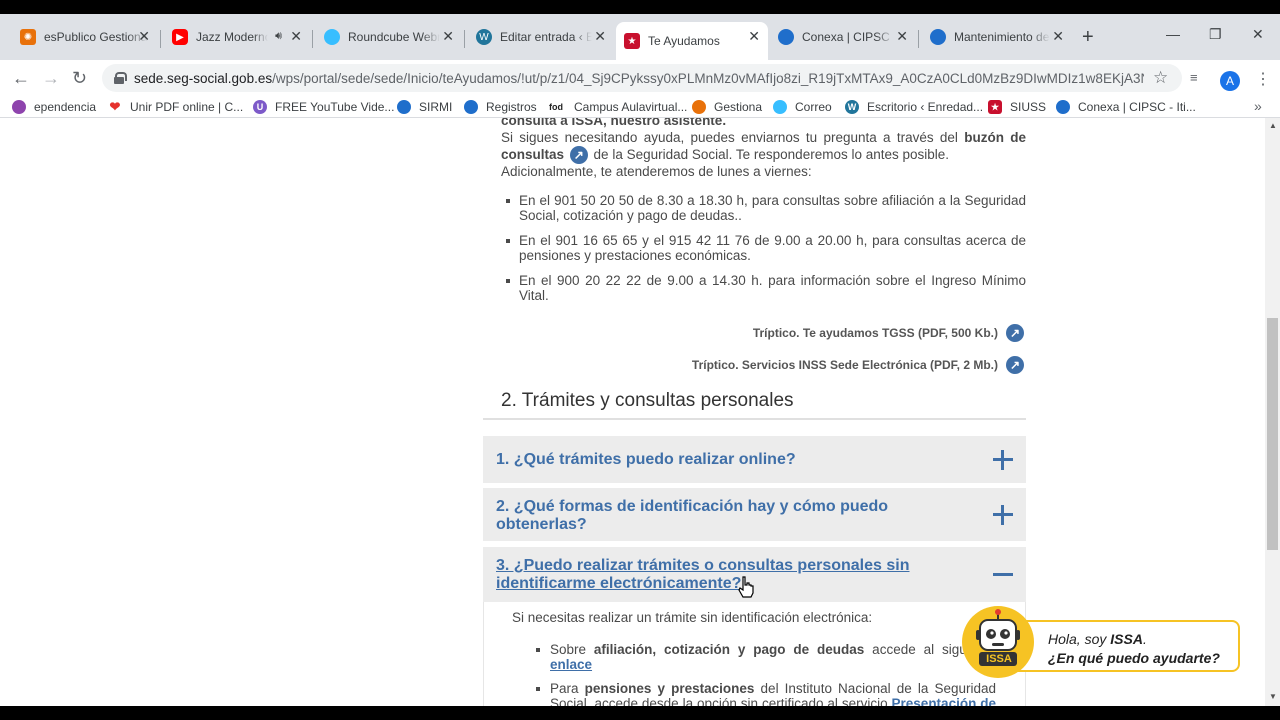 The height and width of the screenshot is (720, 1280). What do you see at coordinates (567, 688) in the screenshot?
I see `answer-text: Para` at bounding box center [567, 688].